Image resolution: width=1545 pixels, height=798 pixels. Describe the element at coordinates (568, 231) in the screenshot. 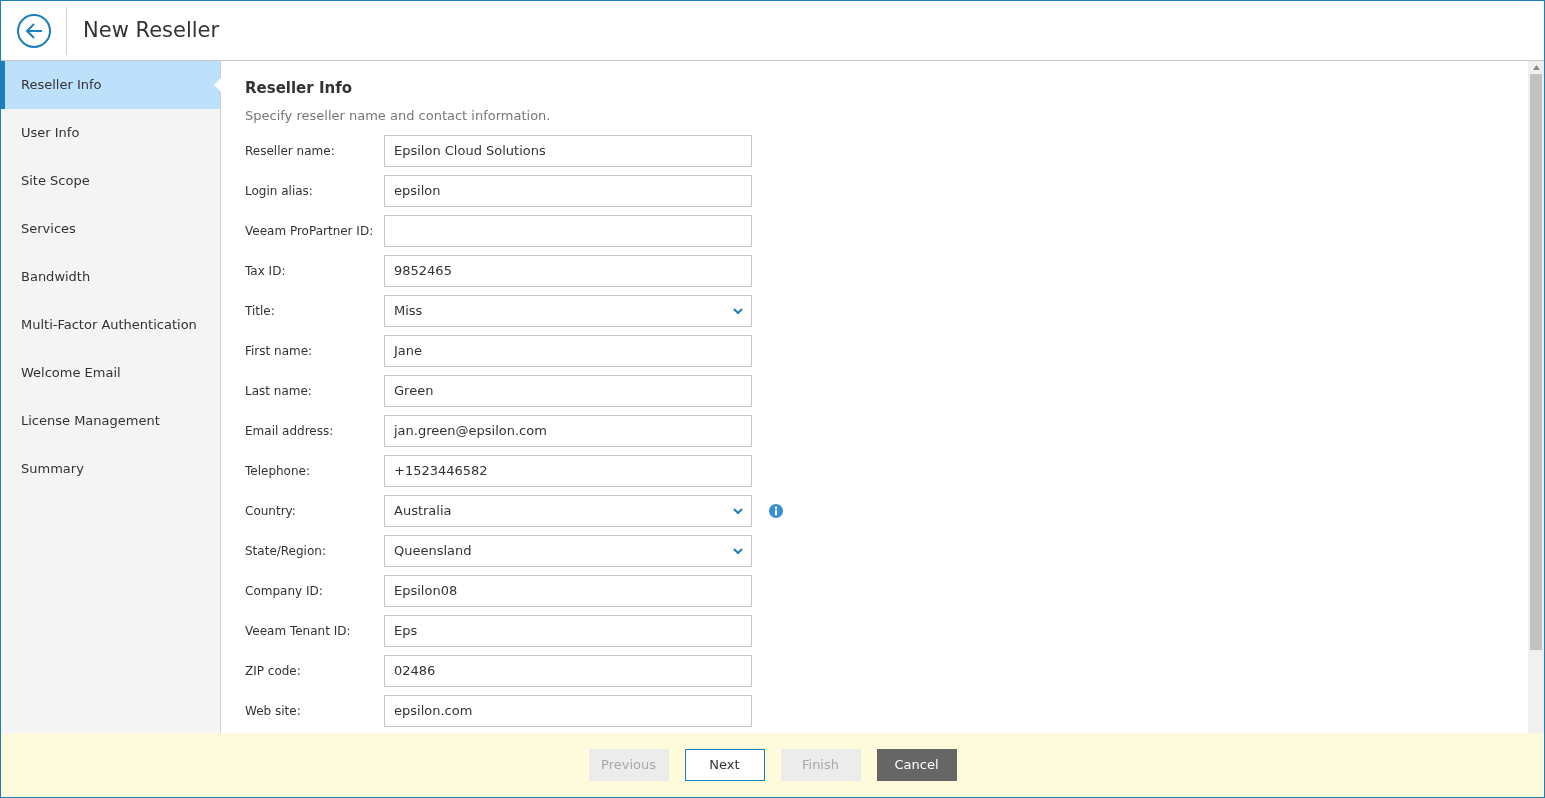

I see `input-field` at that location.